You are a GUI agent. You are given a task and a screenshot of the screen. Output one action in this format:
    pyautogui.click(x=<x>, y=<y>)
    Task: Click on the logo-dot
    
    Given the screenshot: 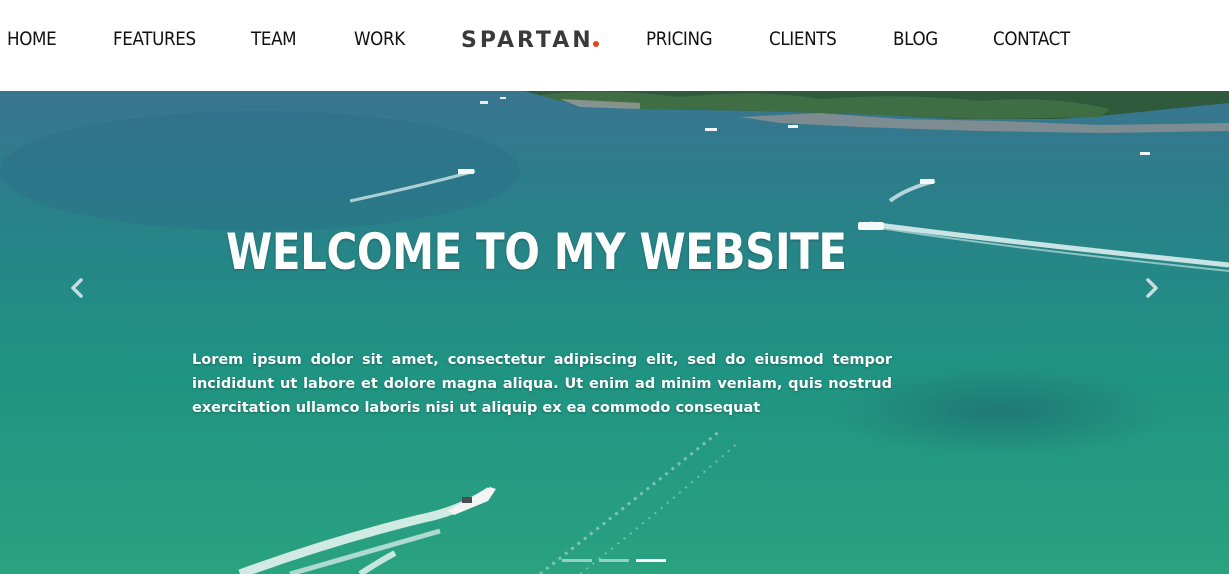 What is the action you would take?
    pyautogui.click(x=595, y=44)
    